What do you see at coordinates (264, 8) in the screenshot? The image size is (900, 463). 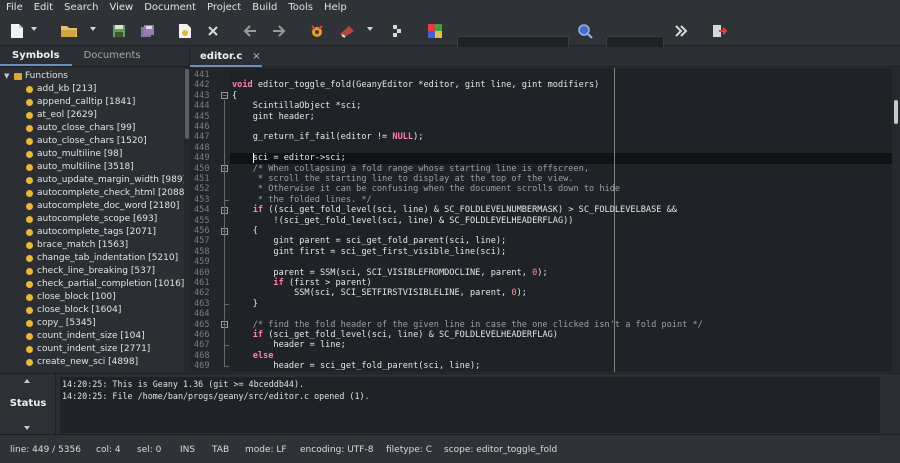 I see `menu-build: Build` at bounding box center [264, 8].